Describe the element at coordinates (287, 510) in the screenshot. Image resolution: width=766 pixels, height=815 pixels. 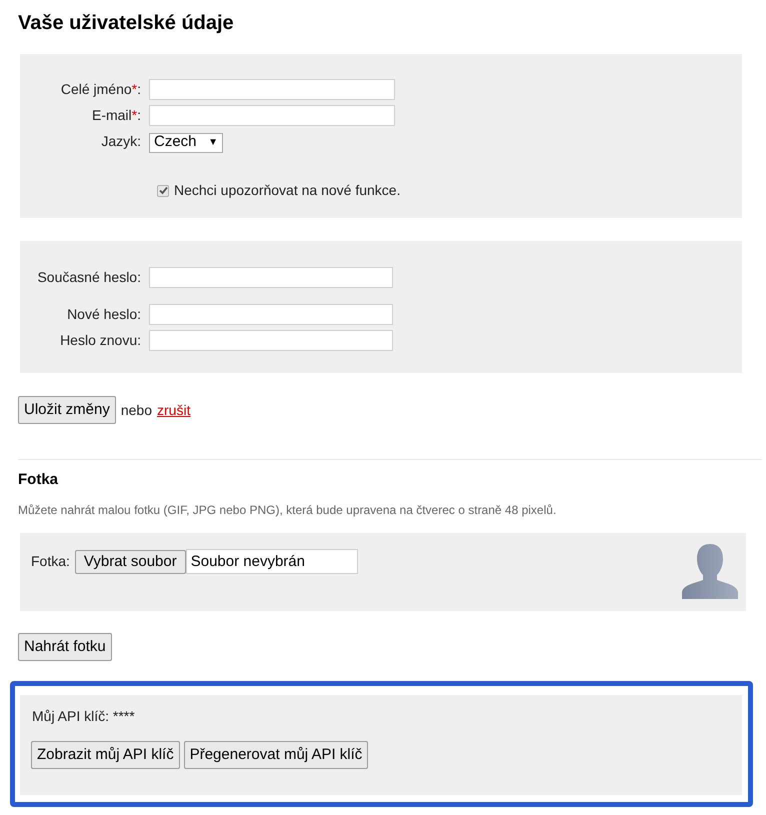
I see `description-text: Můžete nahrát malou fotku (GIF, JPG nebo PNG), která bude upravena na čtverec o straně 48 pixelů.` at that location.